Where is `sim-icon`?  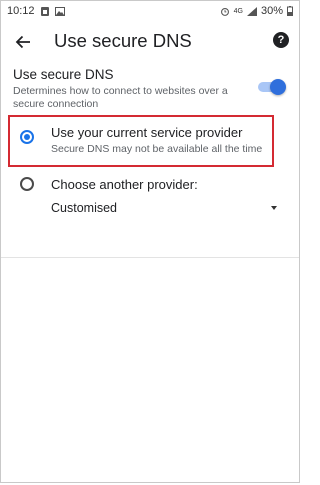
sim-icon is located at coordinates (44, 11).